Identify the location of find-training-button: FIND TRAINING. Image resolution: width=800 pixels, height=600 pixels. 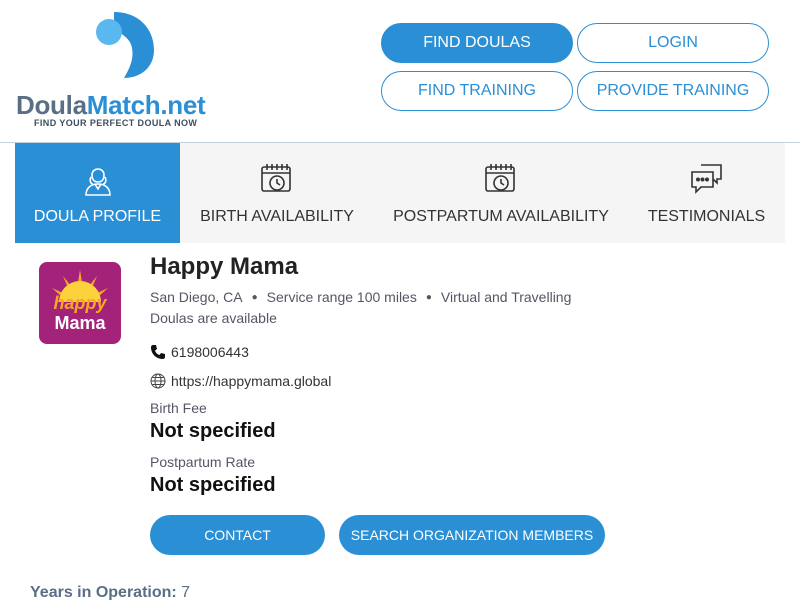
(477, 91).